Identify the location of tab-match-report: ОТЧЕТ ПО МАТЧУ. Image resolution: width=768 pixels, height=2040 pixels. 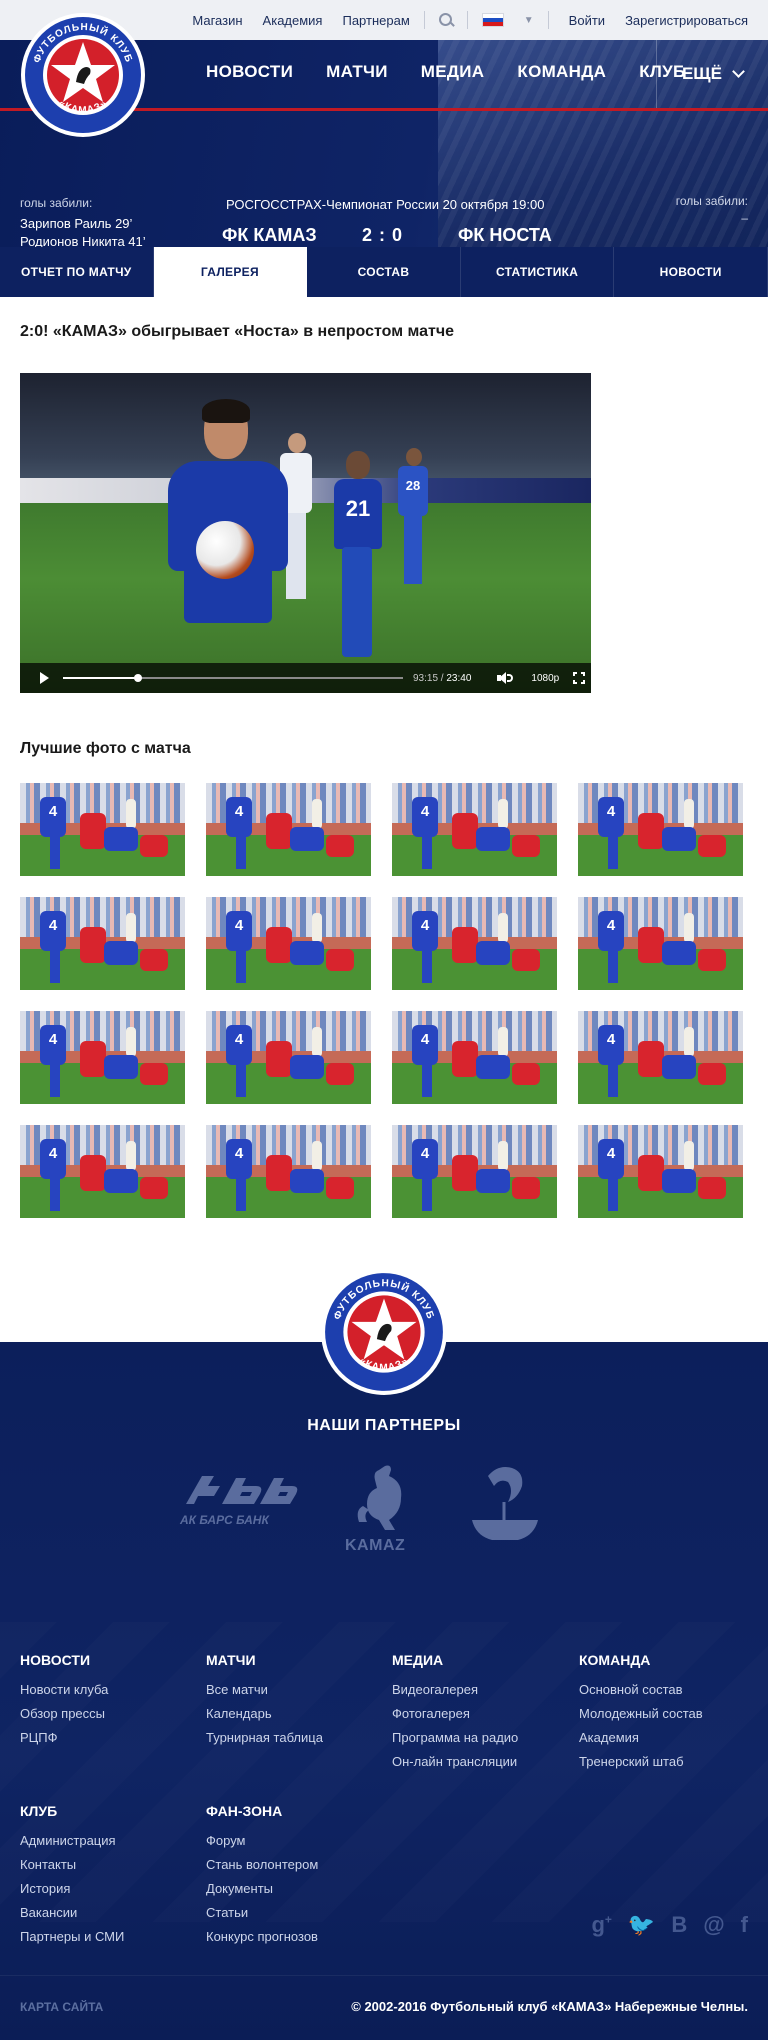
(77, 272).